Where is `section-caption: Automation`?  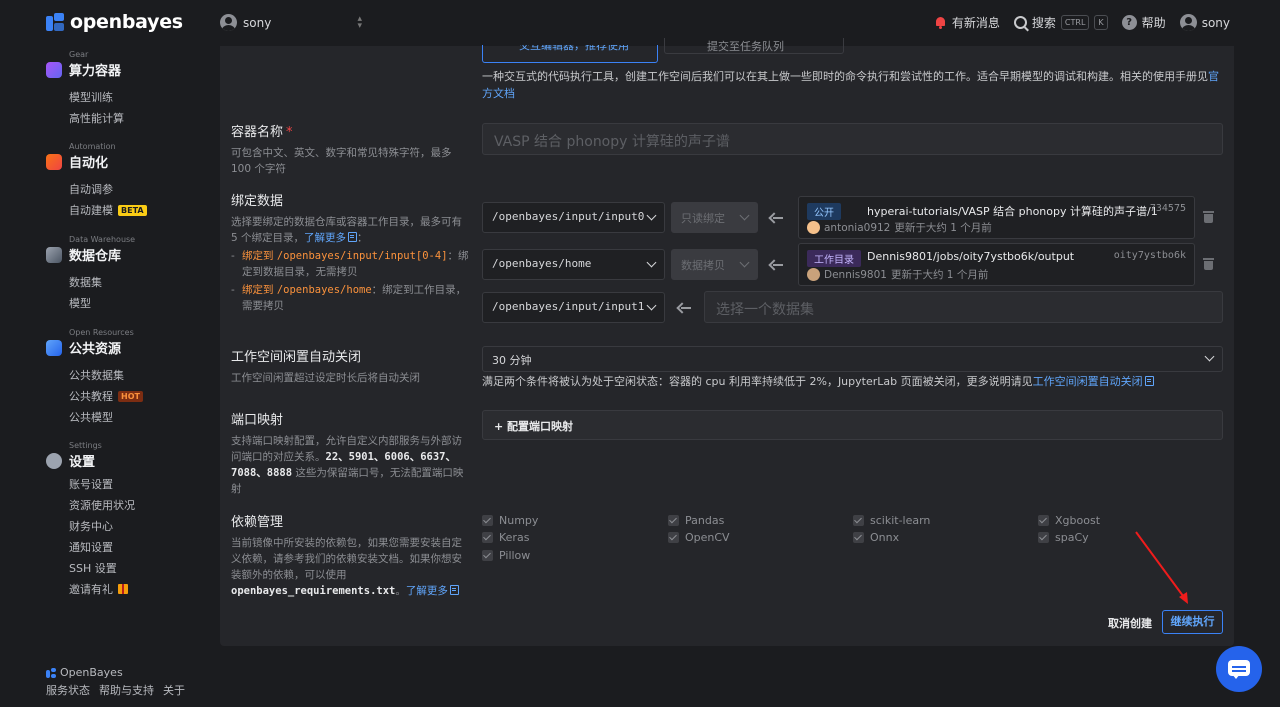 section-caption: Automation is located at coordinates (92, 146).